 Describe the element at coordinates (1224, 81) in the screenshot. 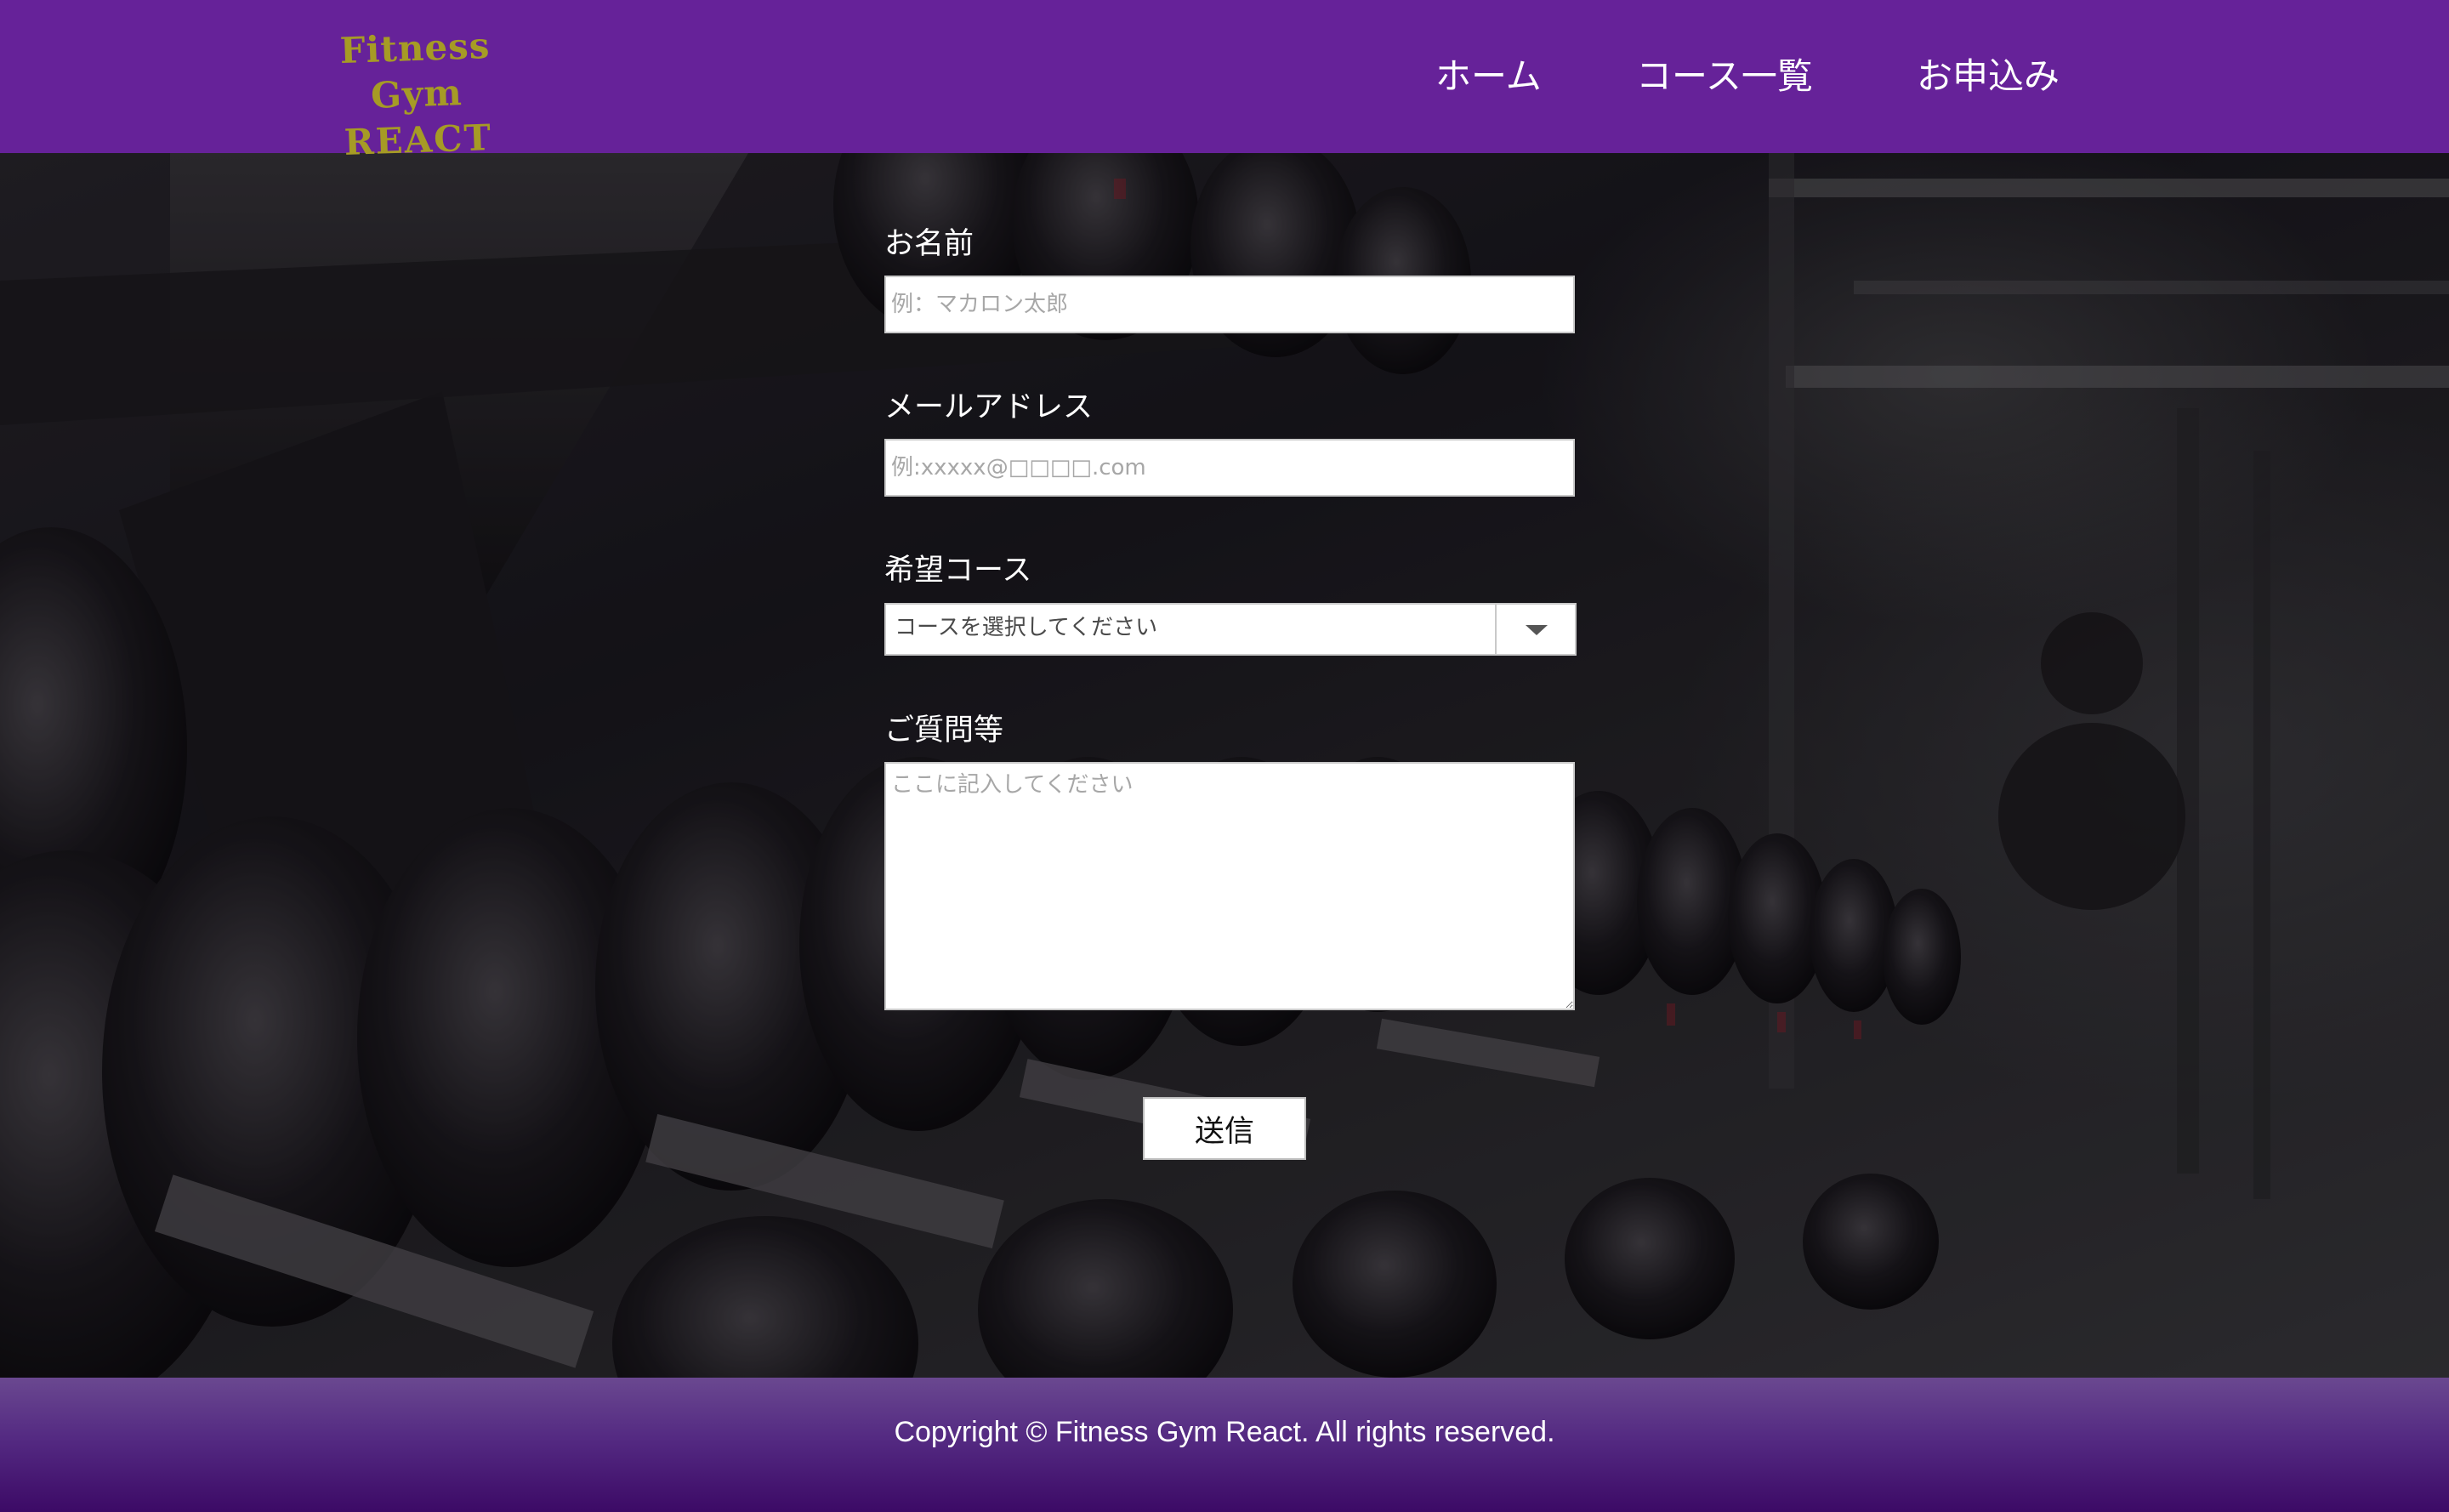

I see `site-header: Fitness Gym REACT ホーム コース一覧 お申込み` at that location.